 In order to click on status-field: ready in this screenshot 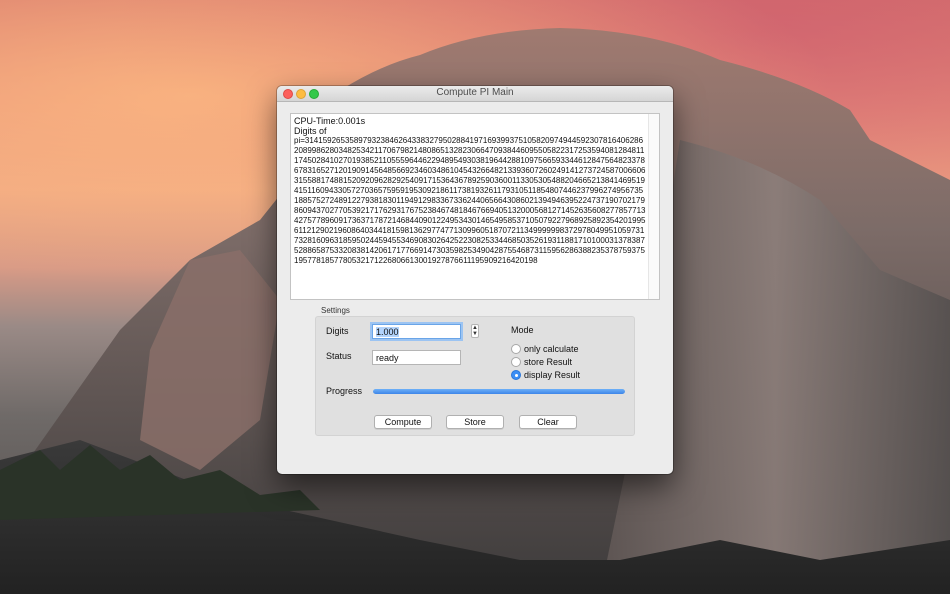, I will do `click(416, 357)`.